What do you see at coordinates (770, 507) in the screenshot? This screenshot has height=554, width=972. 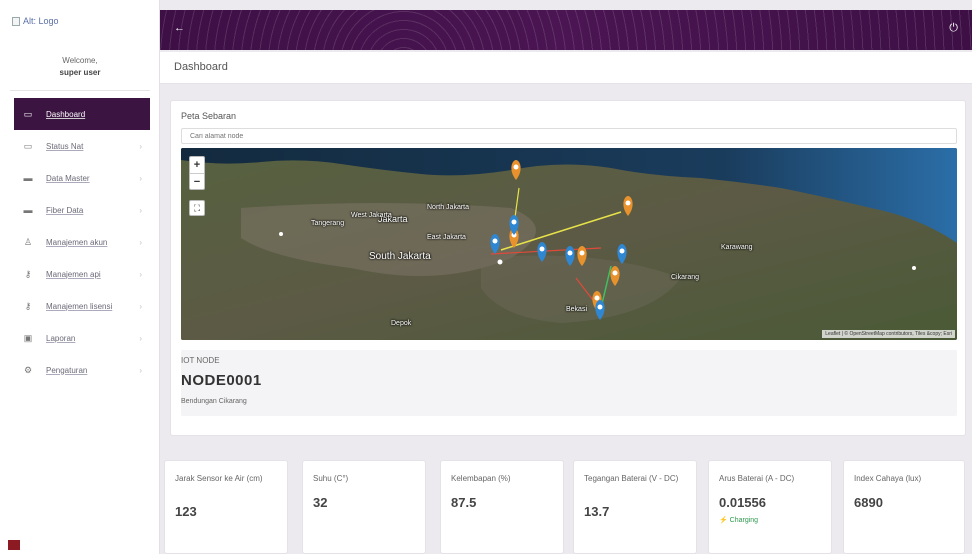 I see `stat-card-arus: Arus Baterai (A - DC) 0.01556 ⚡ Charging` at bounding box center [770, 507].